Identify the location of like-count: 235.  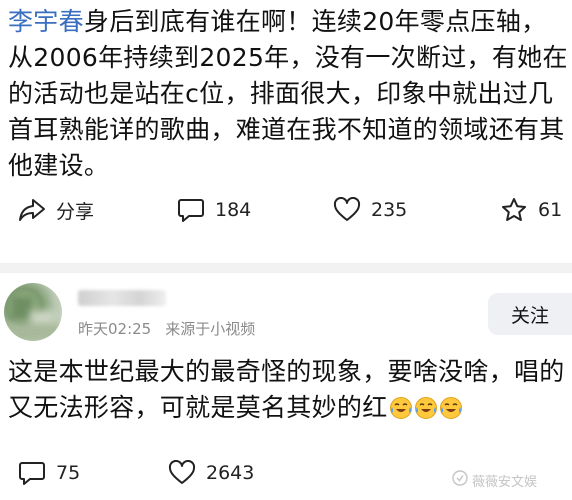
(389, 210).